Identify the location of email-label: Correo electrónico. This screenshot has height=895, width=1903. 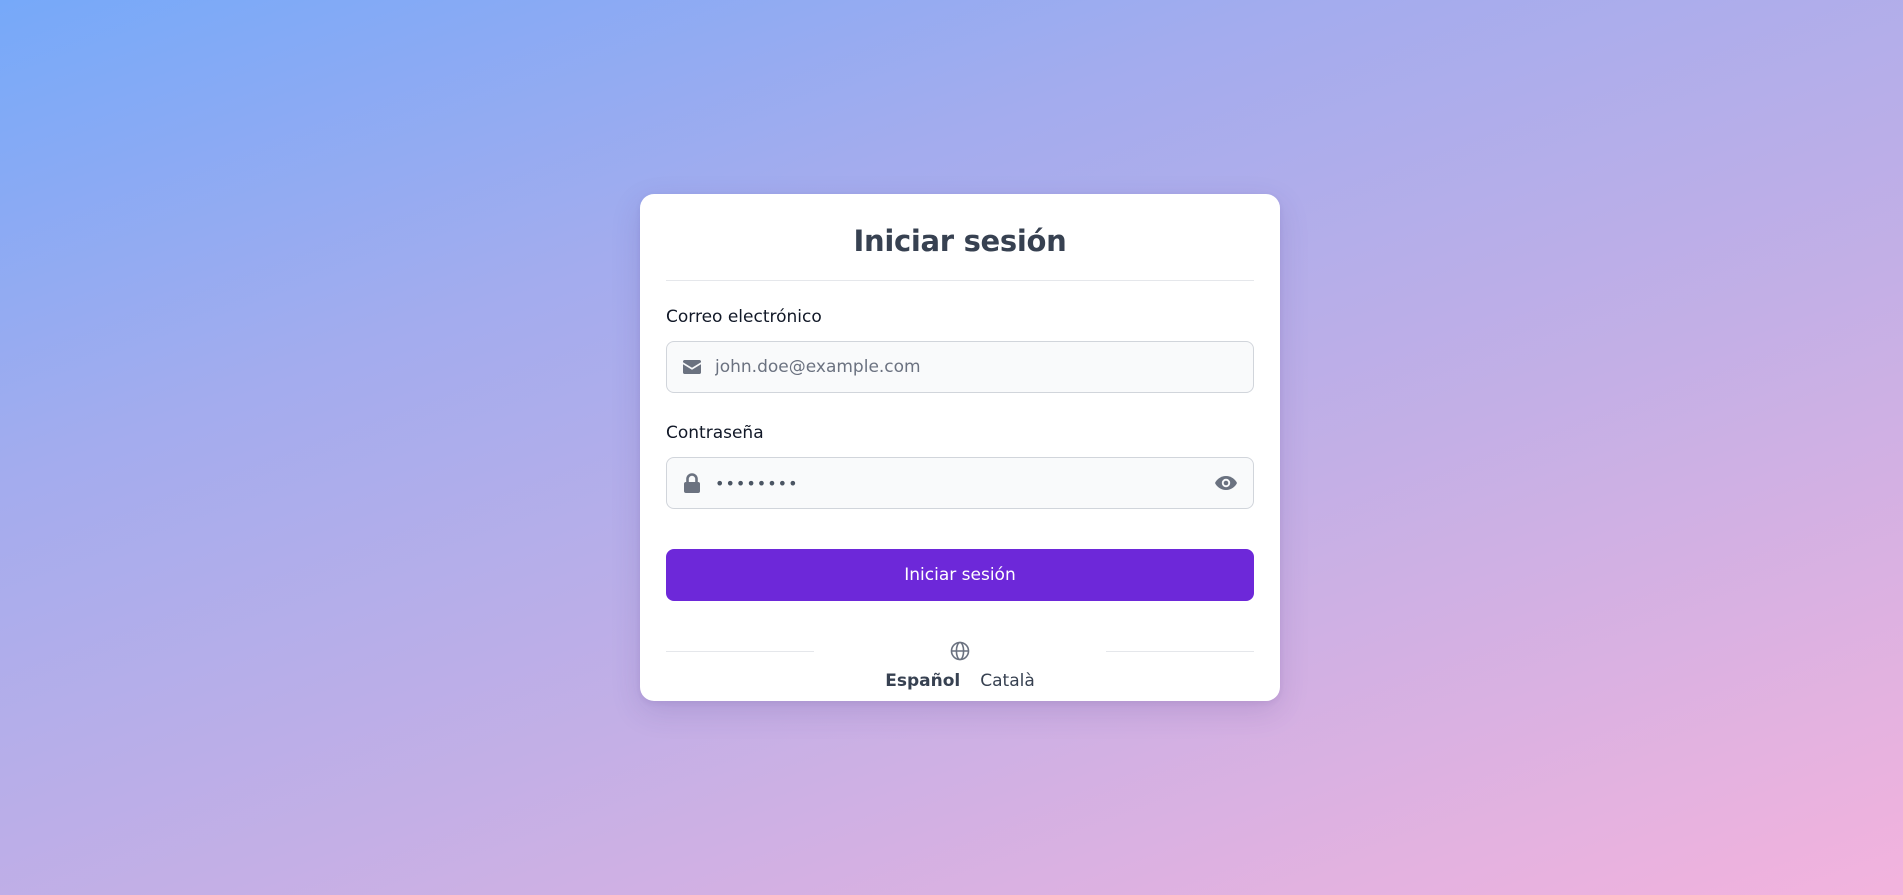
(744, 317).